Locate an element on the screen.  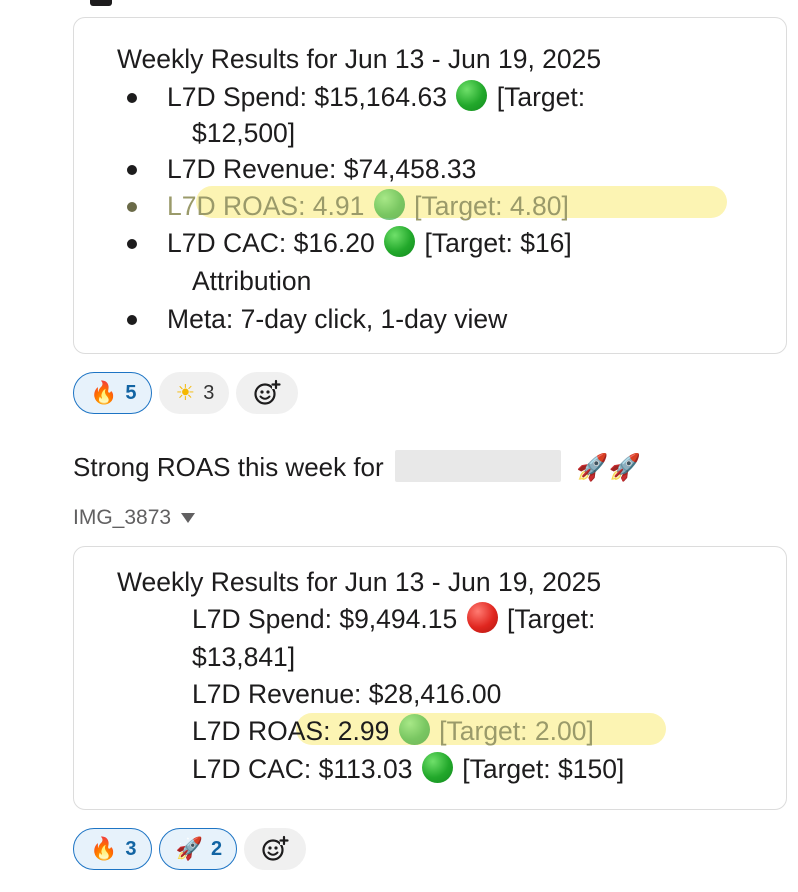
card1-title: Weekly Results for Jun 13 - Jun 19, 2025 is located at coordinates (359, 59).